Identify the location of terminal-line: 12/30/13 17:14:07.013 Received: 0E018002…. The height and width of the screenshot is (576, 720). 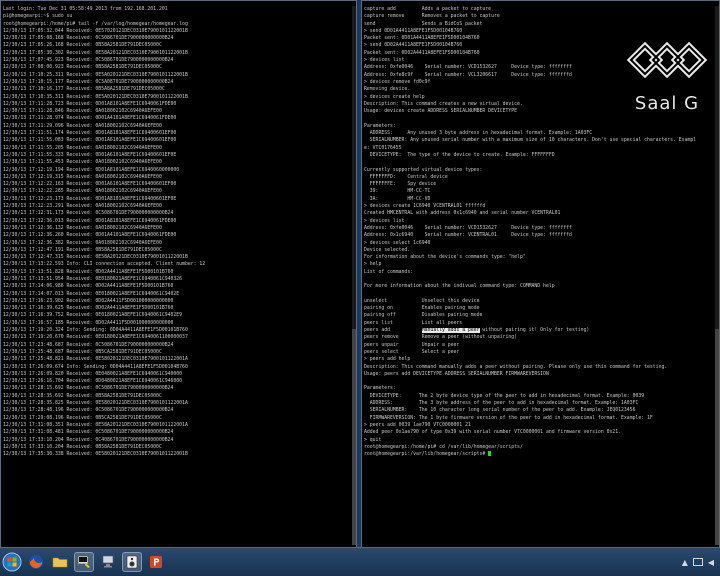
(91, 294).